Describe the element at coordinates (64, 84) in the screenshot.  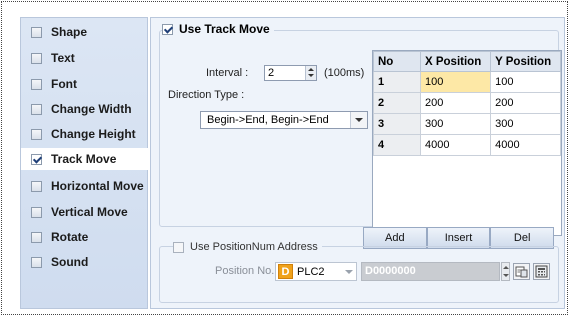
I see `sidebar-item-label: Font` at that location.